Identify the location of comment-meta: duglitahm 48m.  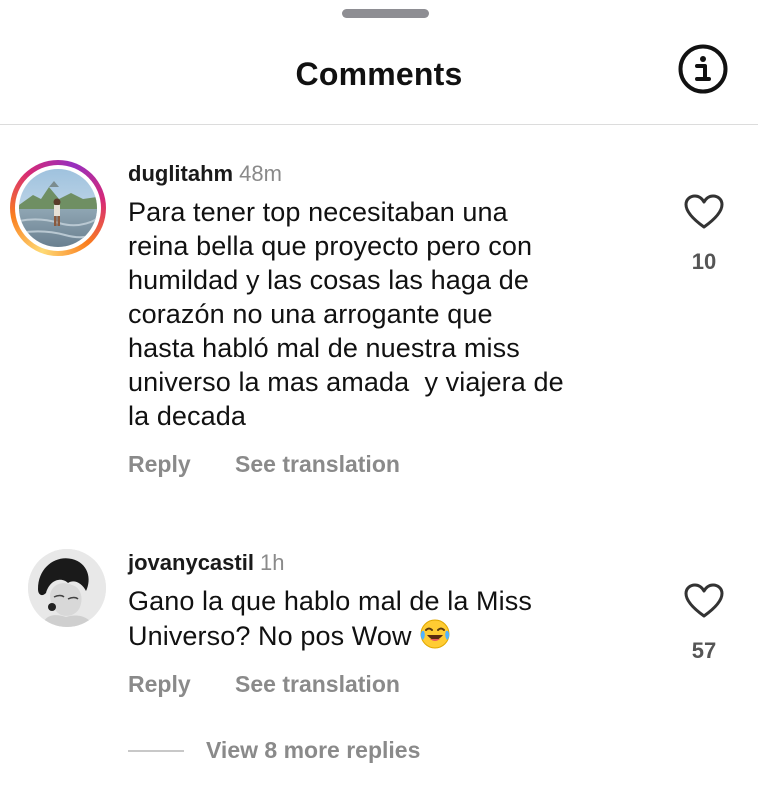
(346, 174).